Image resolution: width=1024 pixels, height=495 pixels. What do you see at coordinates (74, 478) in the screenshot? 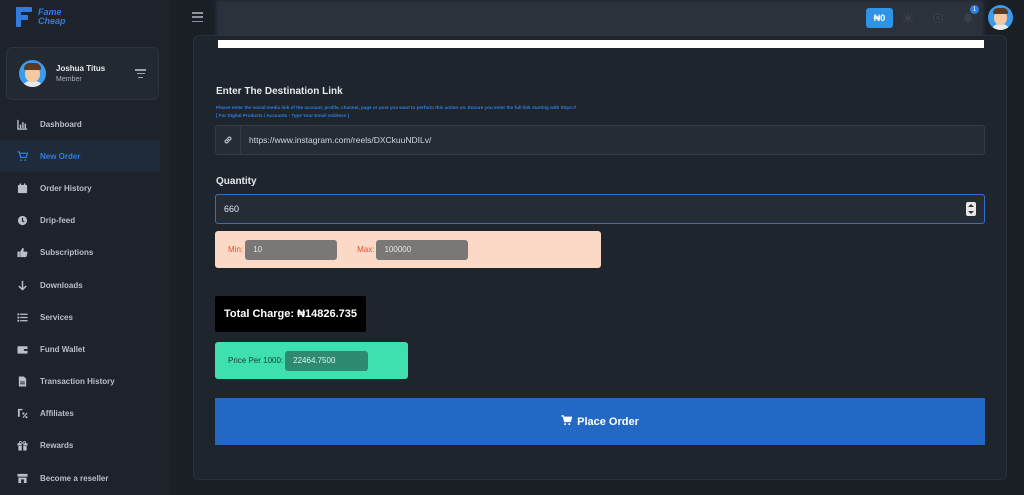
I see `sidebar-item-label: Become a reseller` at bounding box center [74, 478].